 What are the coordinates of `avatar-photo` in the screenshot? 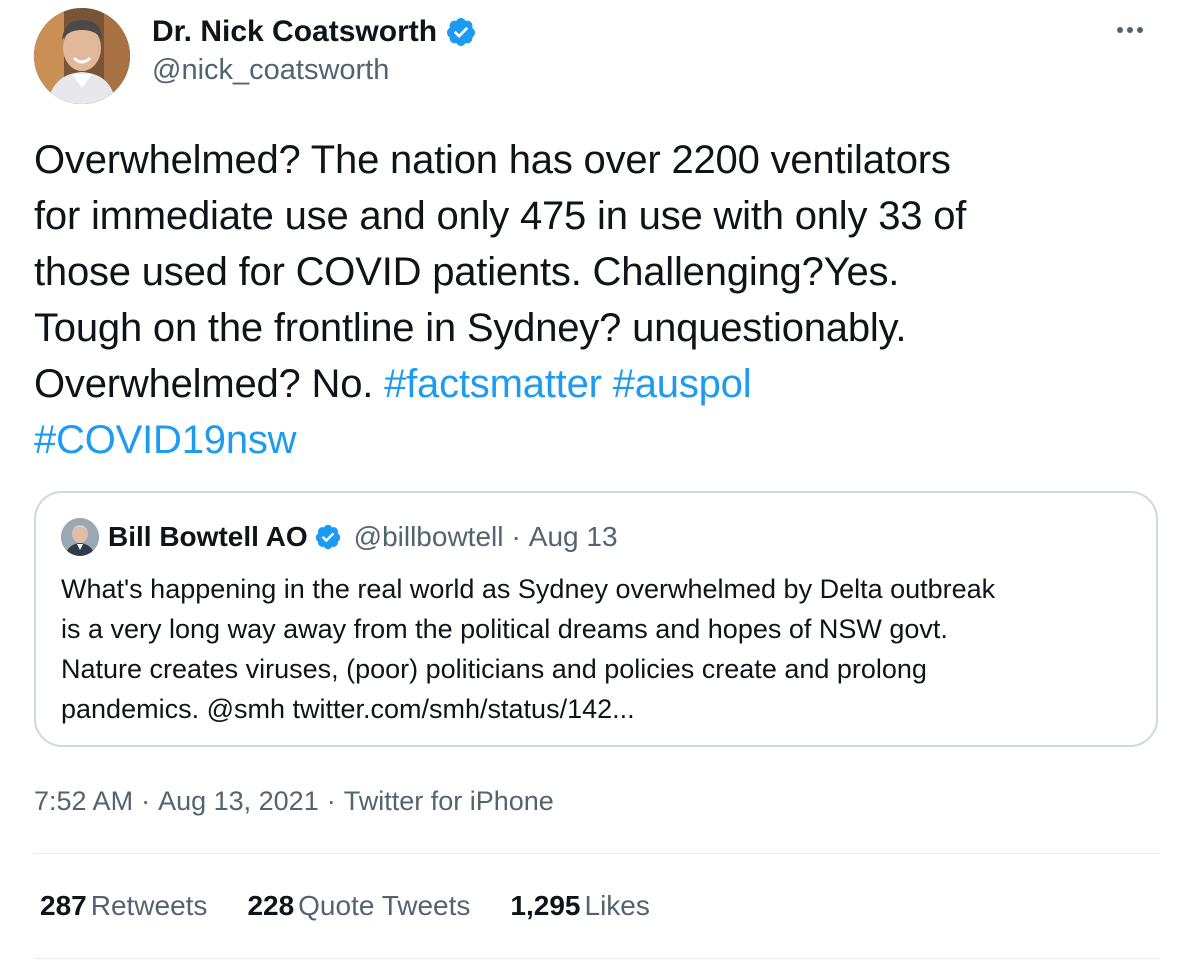 It's located at (82, 56).